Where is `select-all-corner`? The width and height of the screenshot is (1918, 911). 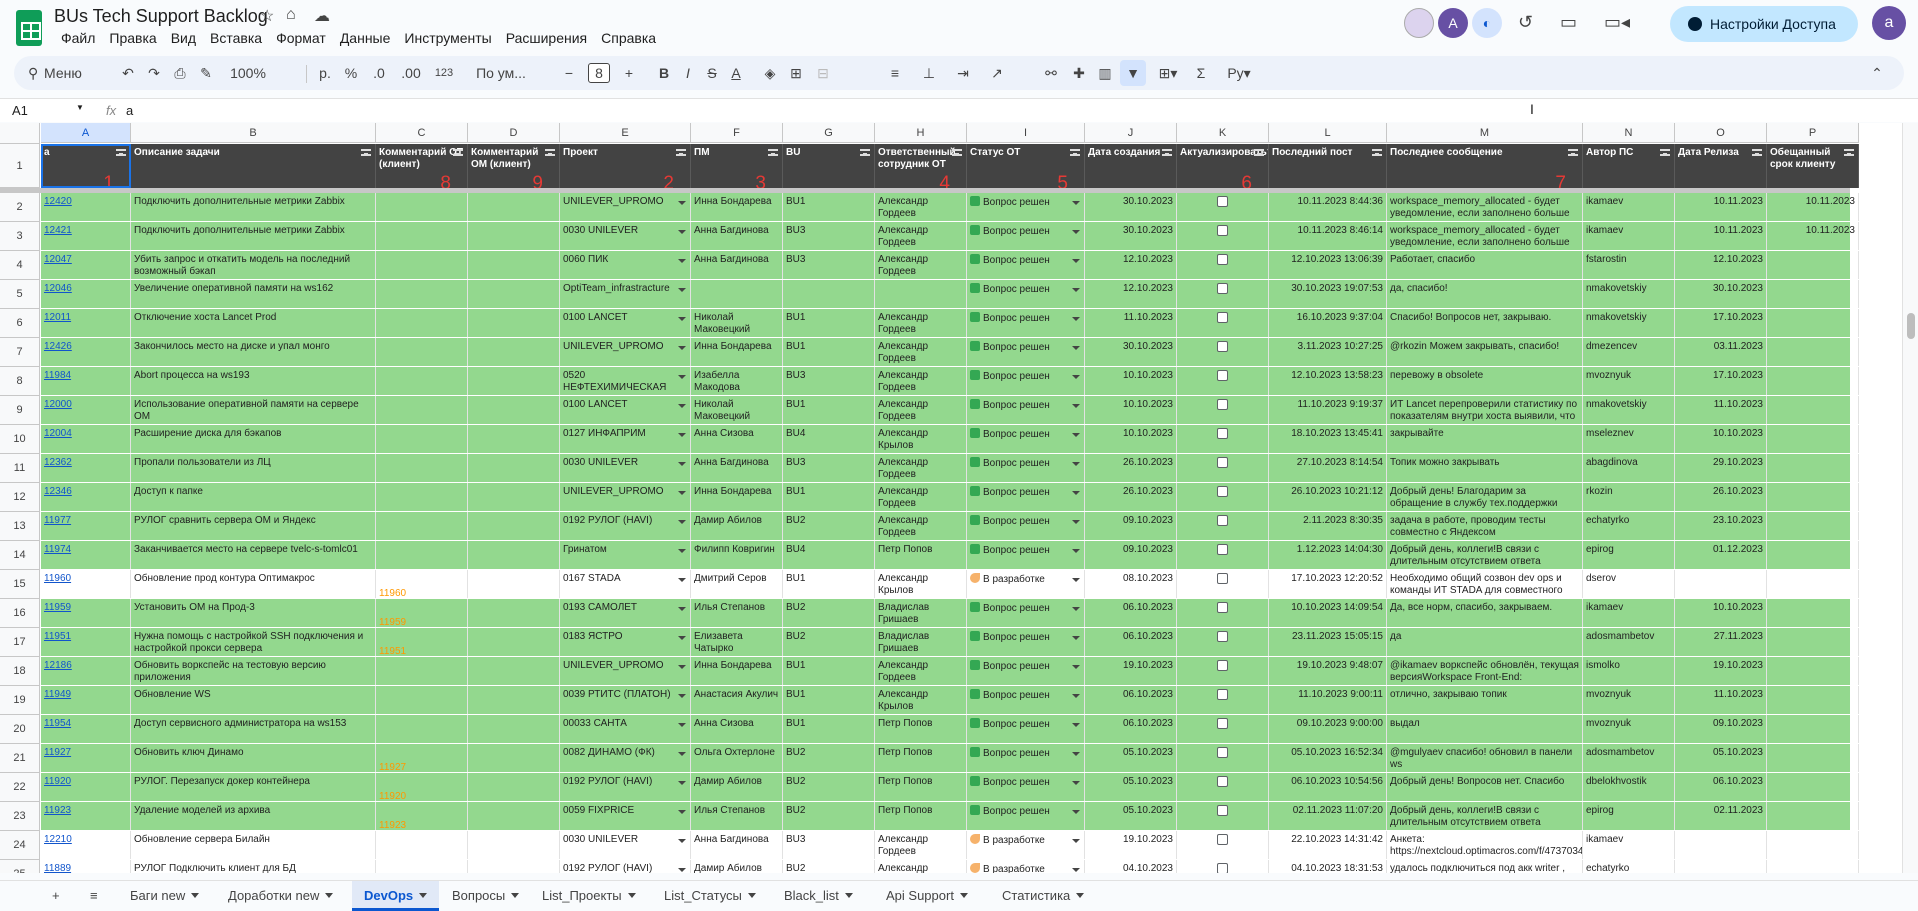
select-all-corner is located at coordinates (20, 133).